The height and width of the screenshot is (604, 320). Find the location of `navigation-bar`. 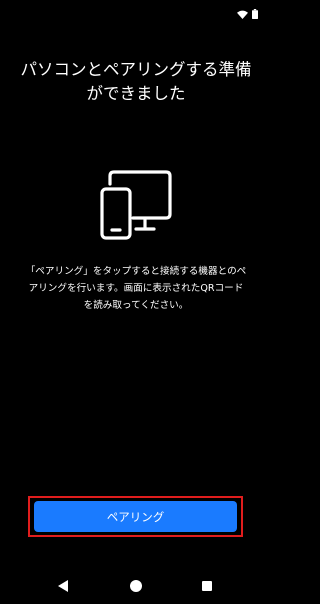

navigation-bar is located at coordinates (136, 586).